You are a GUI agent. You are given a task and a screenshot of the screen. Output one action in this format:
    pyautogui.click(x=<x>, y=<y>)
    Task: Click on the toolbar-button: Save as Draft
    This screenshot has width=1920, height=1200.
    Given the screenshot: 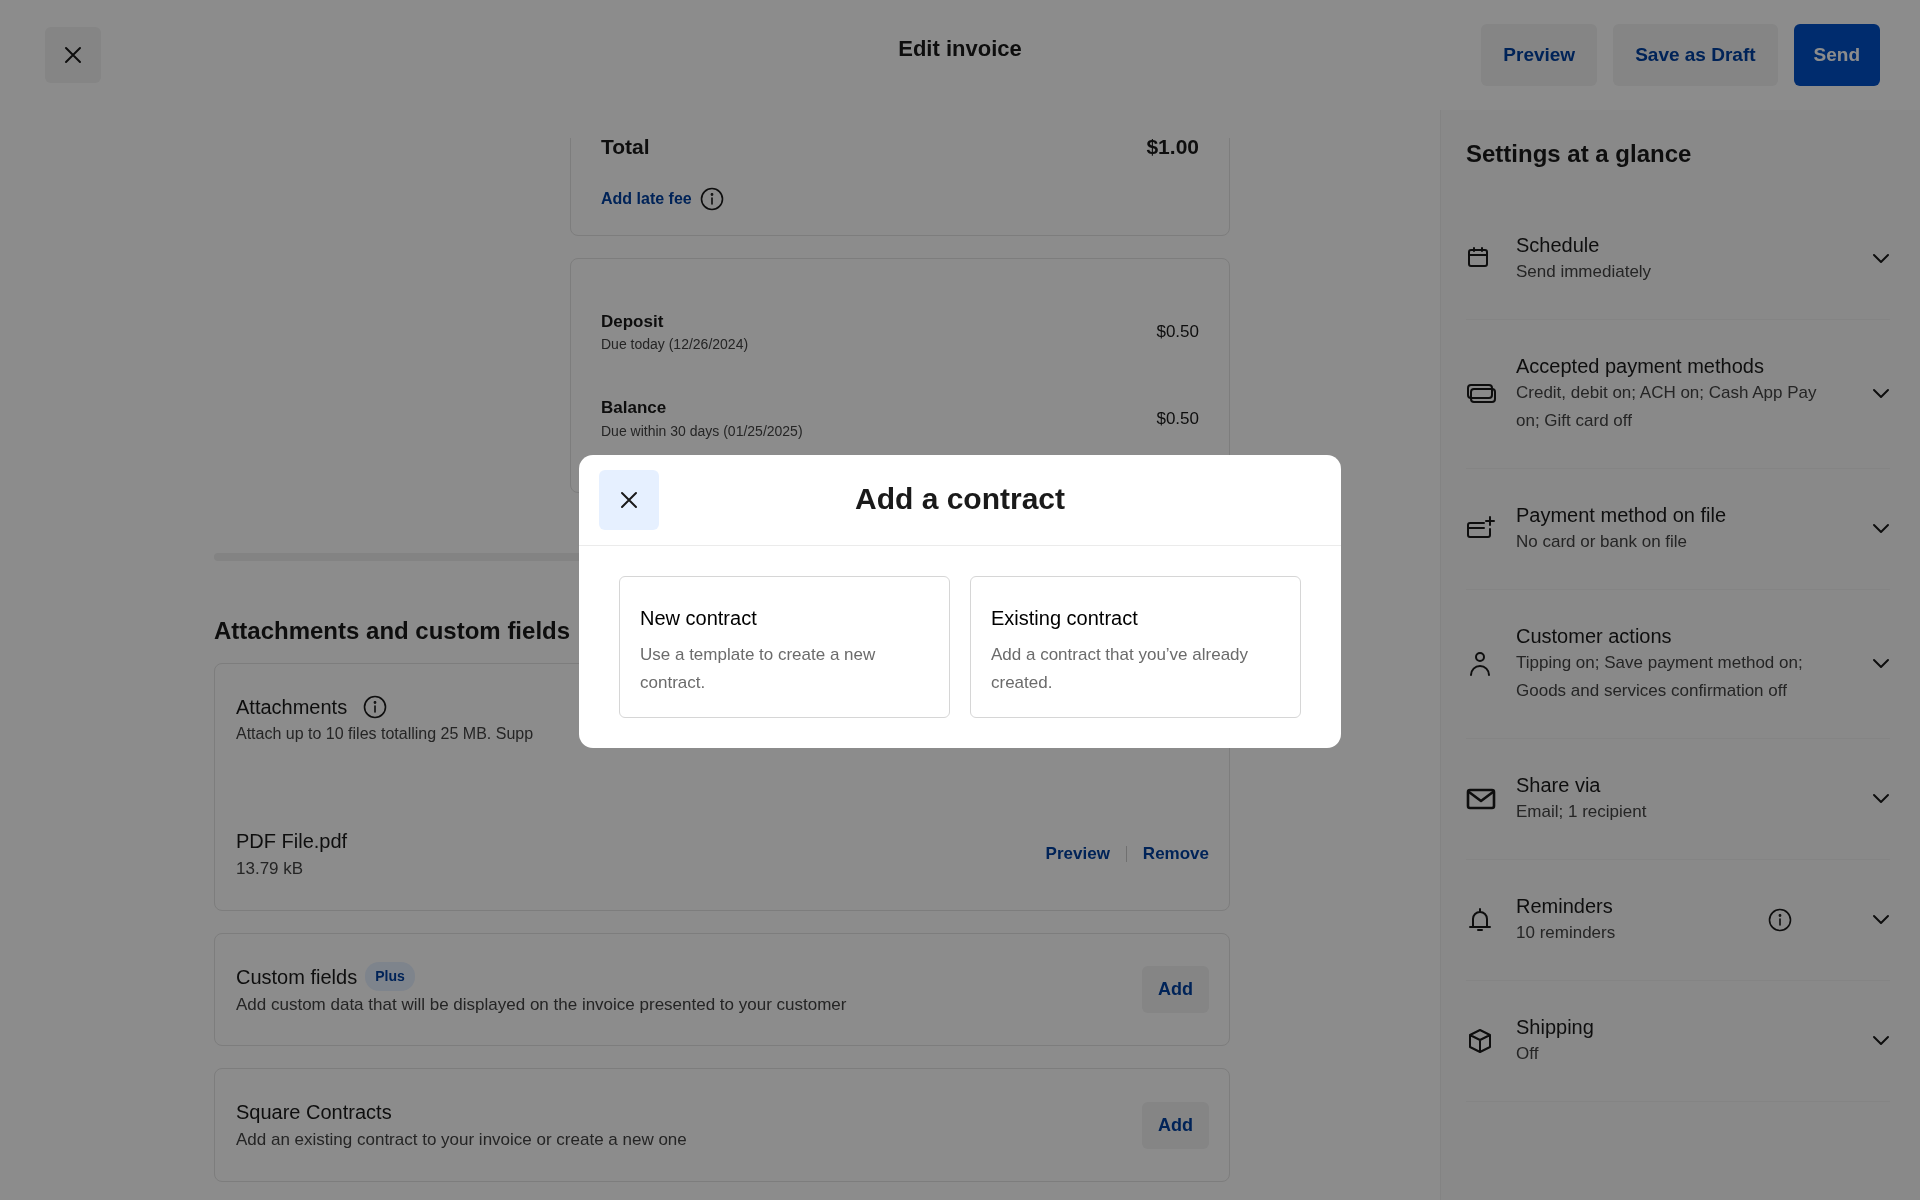 What is the action you would take?
    pyautogui.click(x=1695, y=55)
    